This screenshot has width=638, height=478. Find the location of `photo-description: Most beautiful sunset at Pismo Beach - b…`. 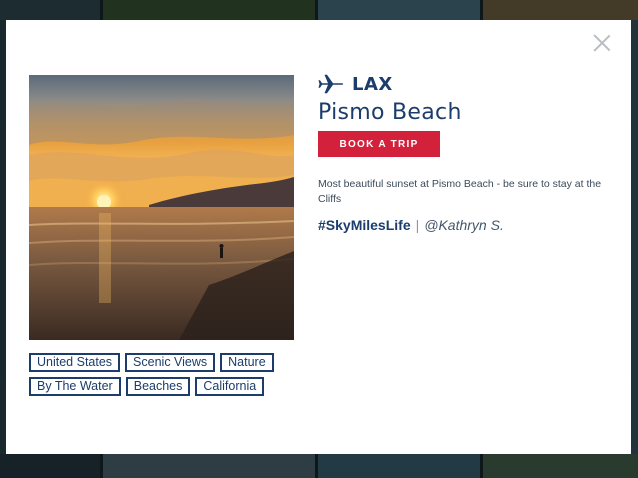

photo-description: Most beautiful sunset at Pismo Beach - b… is located at coordinates (460, 191).